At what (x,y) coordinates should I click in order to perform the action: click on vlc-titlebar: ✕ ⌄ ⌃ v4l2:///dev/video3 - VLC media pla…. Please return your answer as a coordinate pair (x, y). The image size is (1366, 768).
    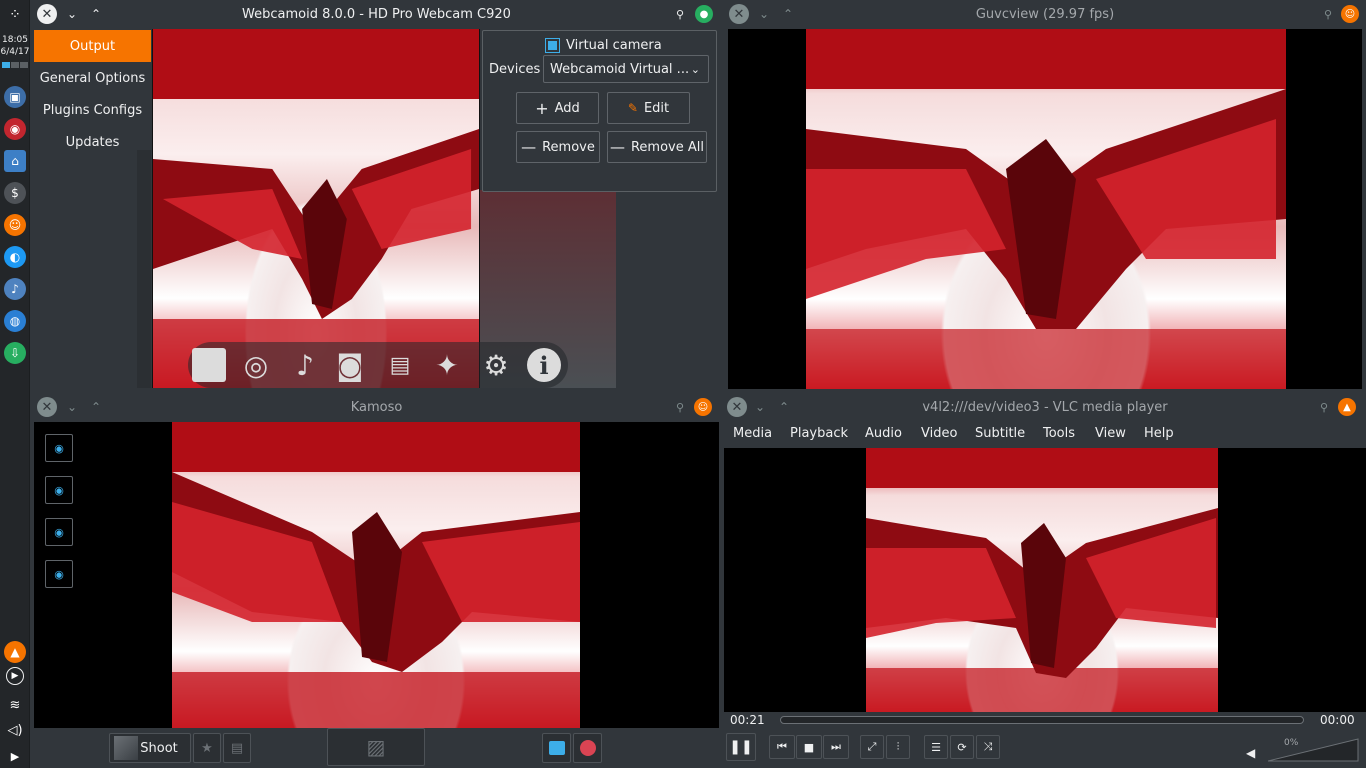
    Looking at the image, I should click on (1045, 407).